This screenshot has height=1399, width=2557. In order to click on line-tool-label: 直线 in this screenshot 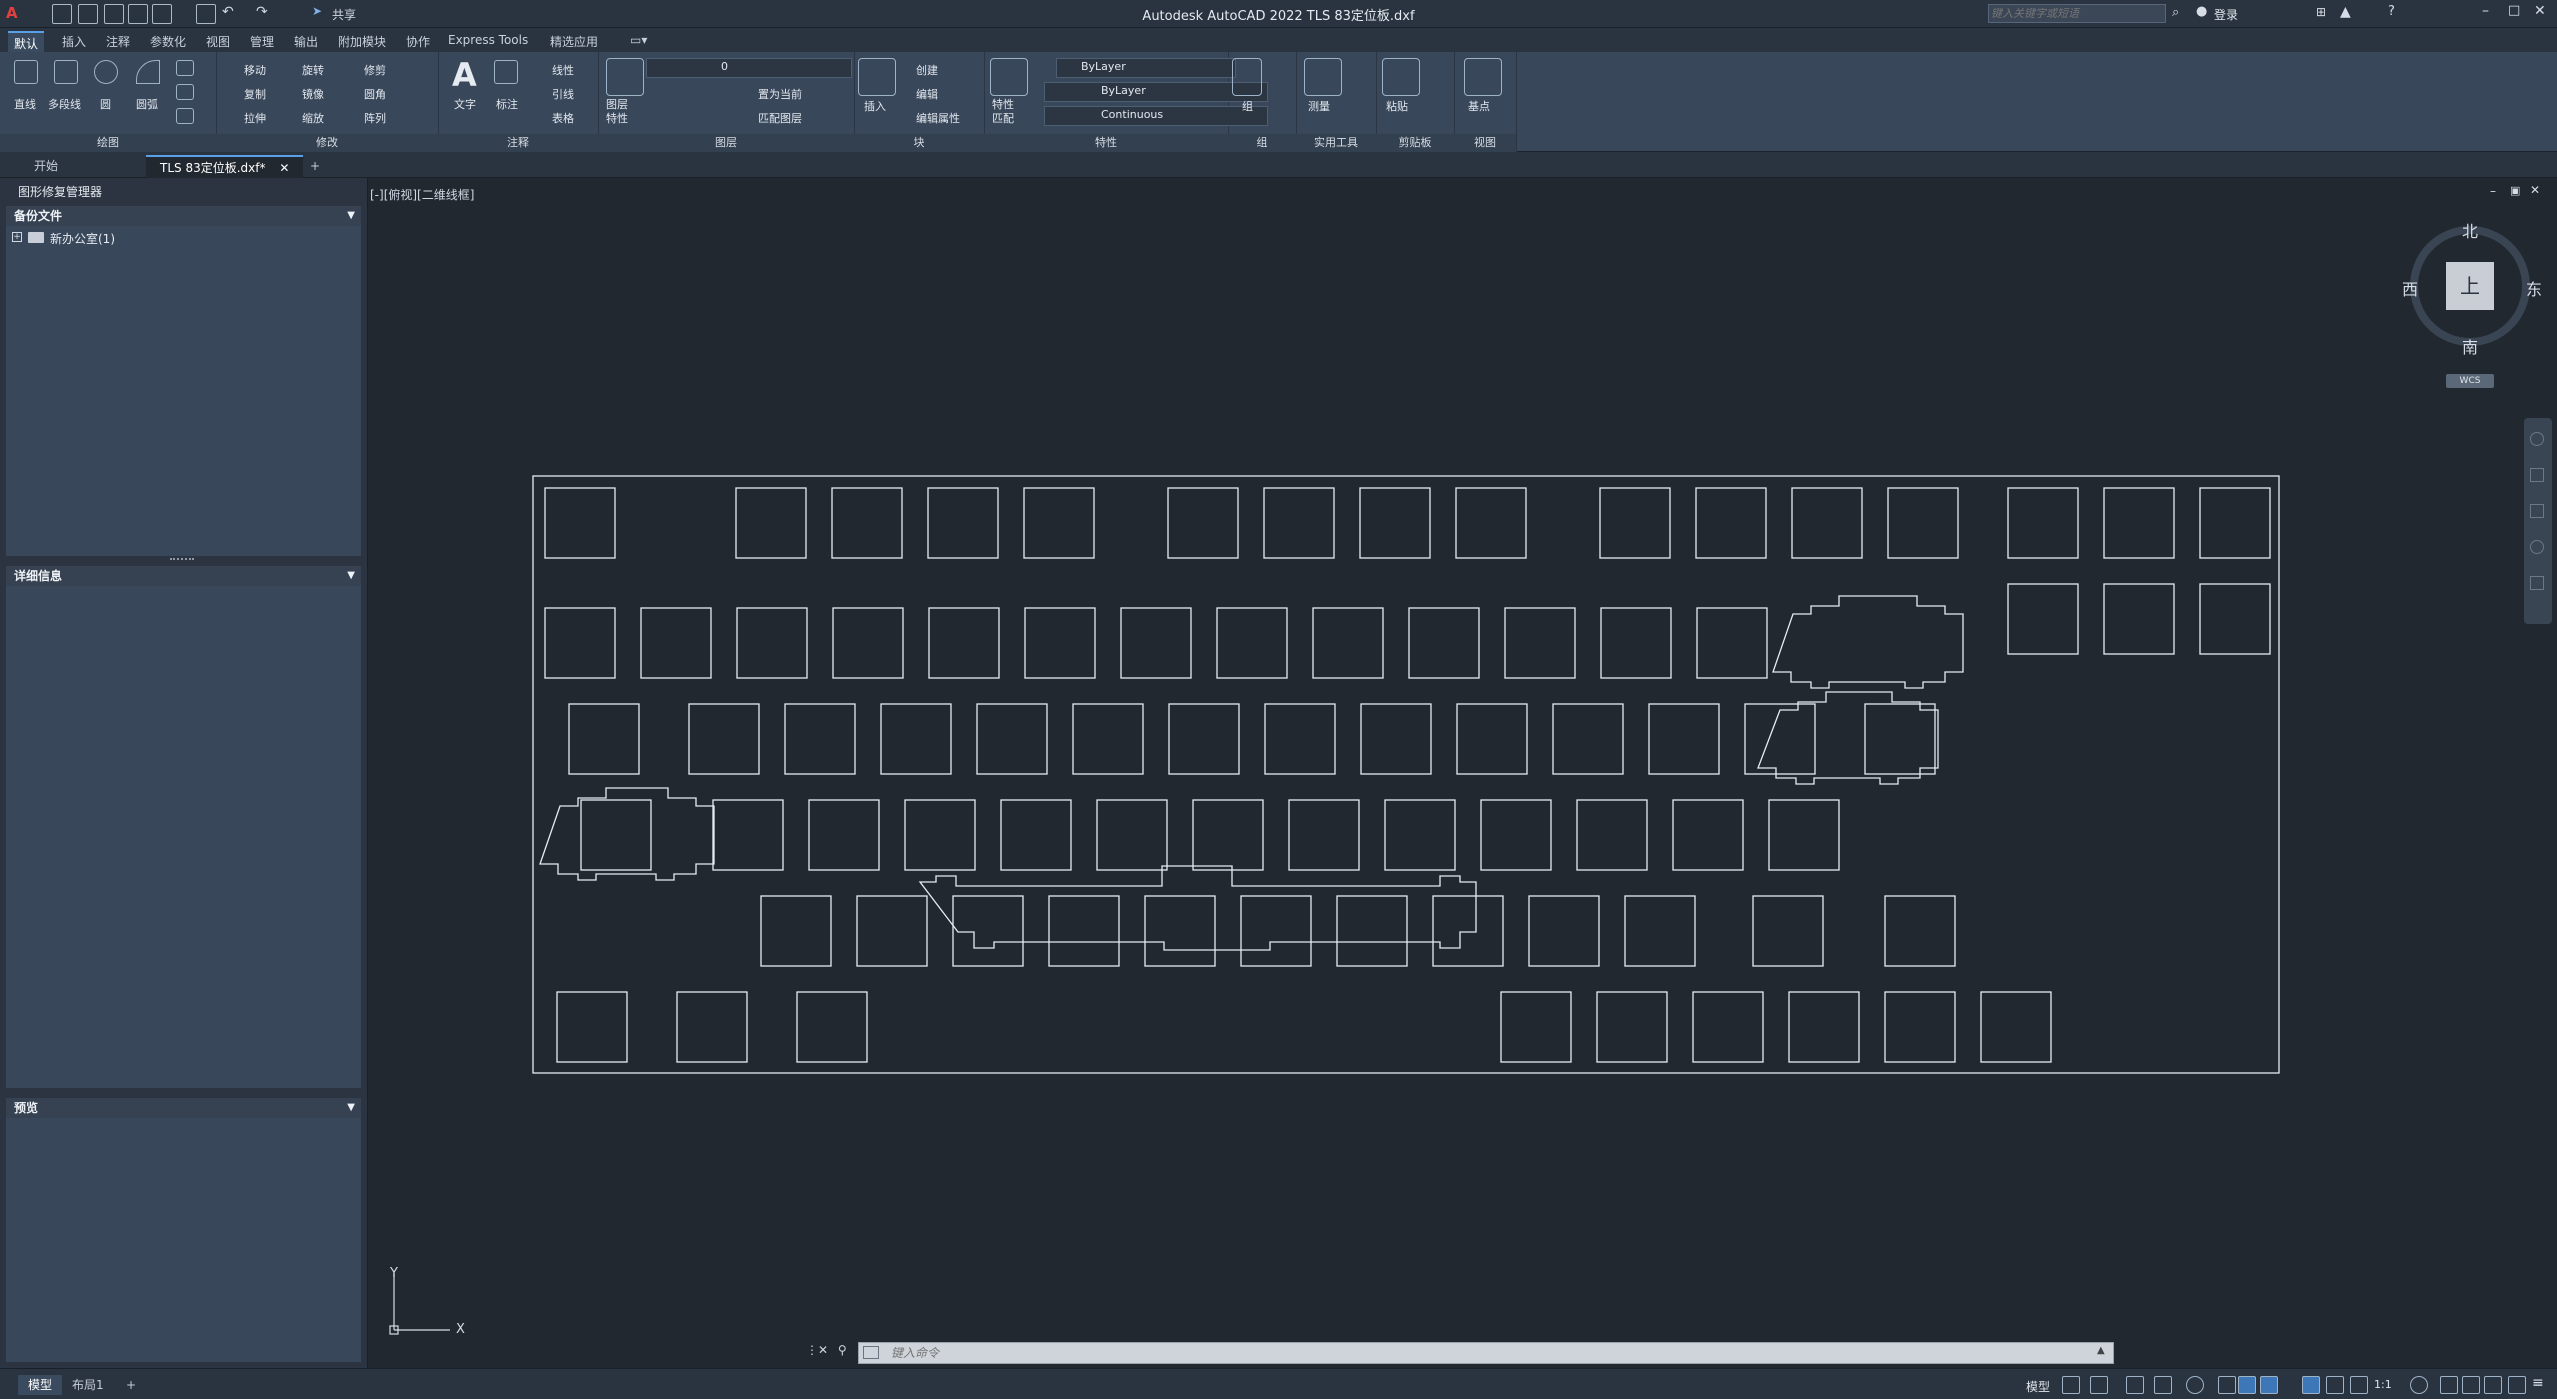, I will do `click(25, 104)`.